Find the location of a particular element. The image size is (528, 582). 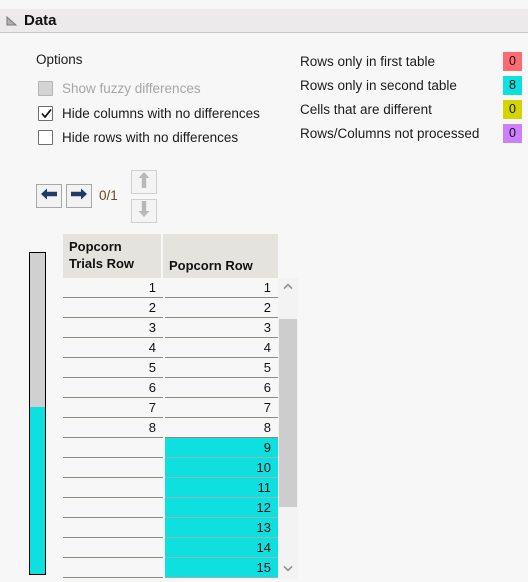

difference-navigation: 0/1 is located at coordinates (77, 196).